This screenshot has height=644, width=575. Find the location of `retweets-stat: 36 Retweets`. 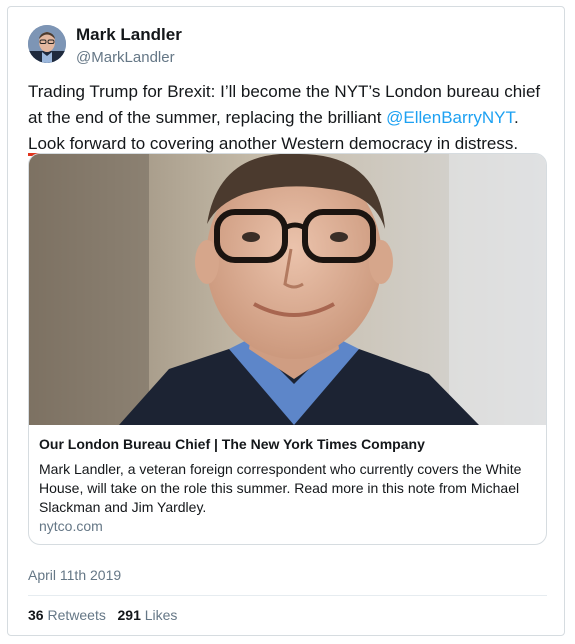

retweets-stat: 36 Retweets is located at coordinates (67, 615).